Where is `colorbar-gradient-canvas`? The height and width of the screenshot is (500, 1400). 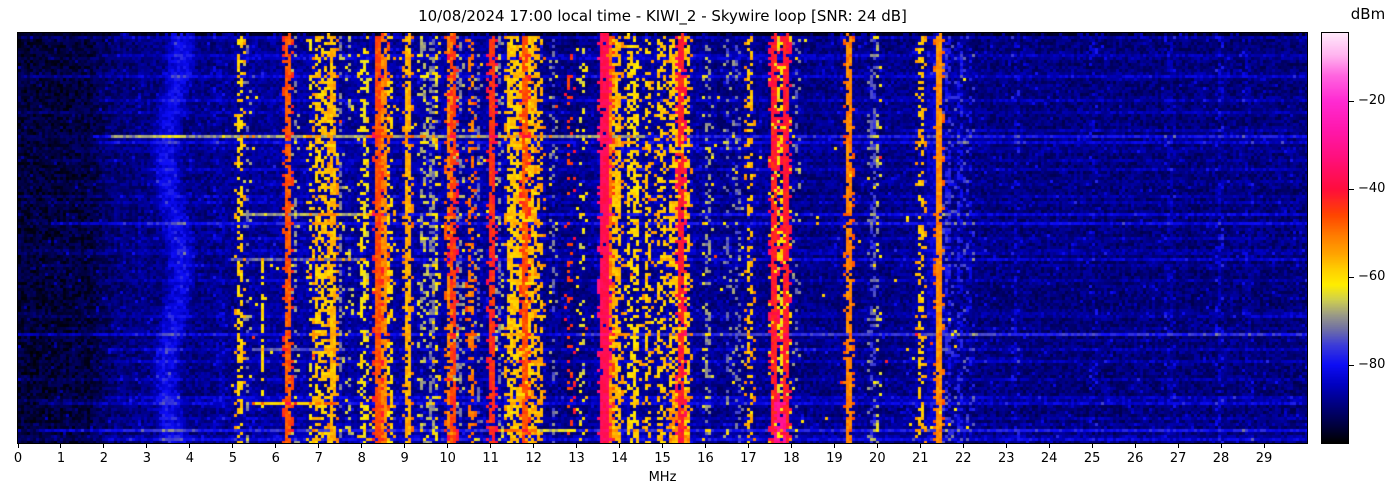
colorbar-gradient-canvas is located at coordinates (1335, 238).